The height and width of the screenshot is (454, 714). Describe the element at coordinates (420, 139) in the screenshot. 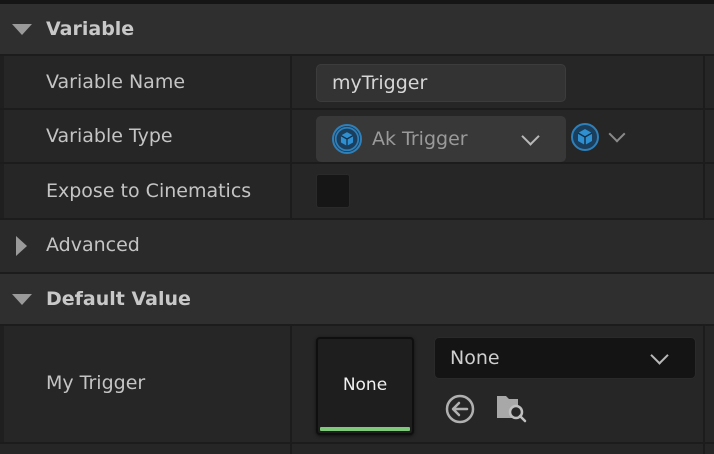

I see `variable-type-value: Ak Trigger` at that location.